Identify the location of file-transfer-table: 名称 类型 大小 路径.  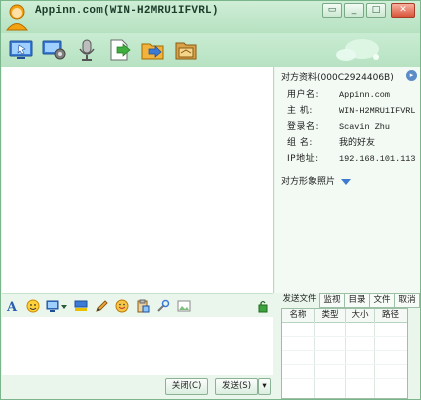
(344, 353).